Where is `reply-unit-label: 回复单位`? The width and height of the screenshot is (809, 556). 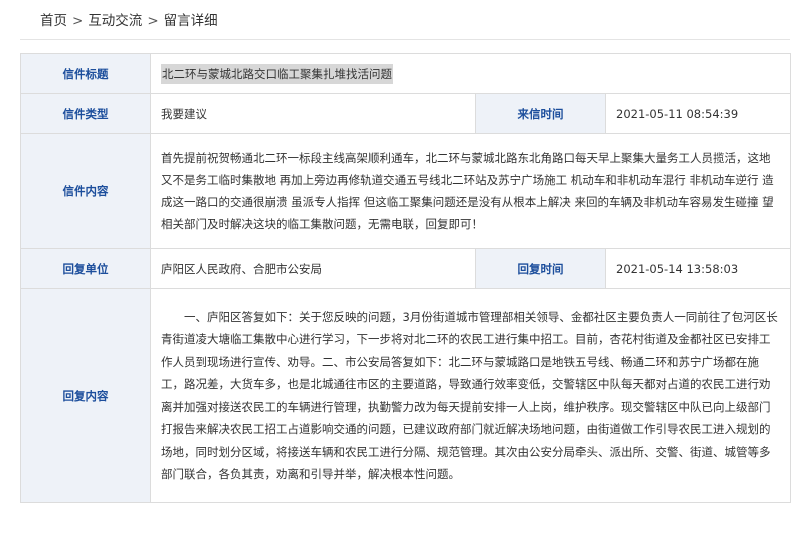 reply-unit-label: 回复单位 is located at coordinates (85, 268).